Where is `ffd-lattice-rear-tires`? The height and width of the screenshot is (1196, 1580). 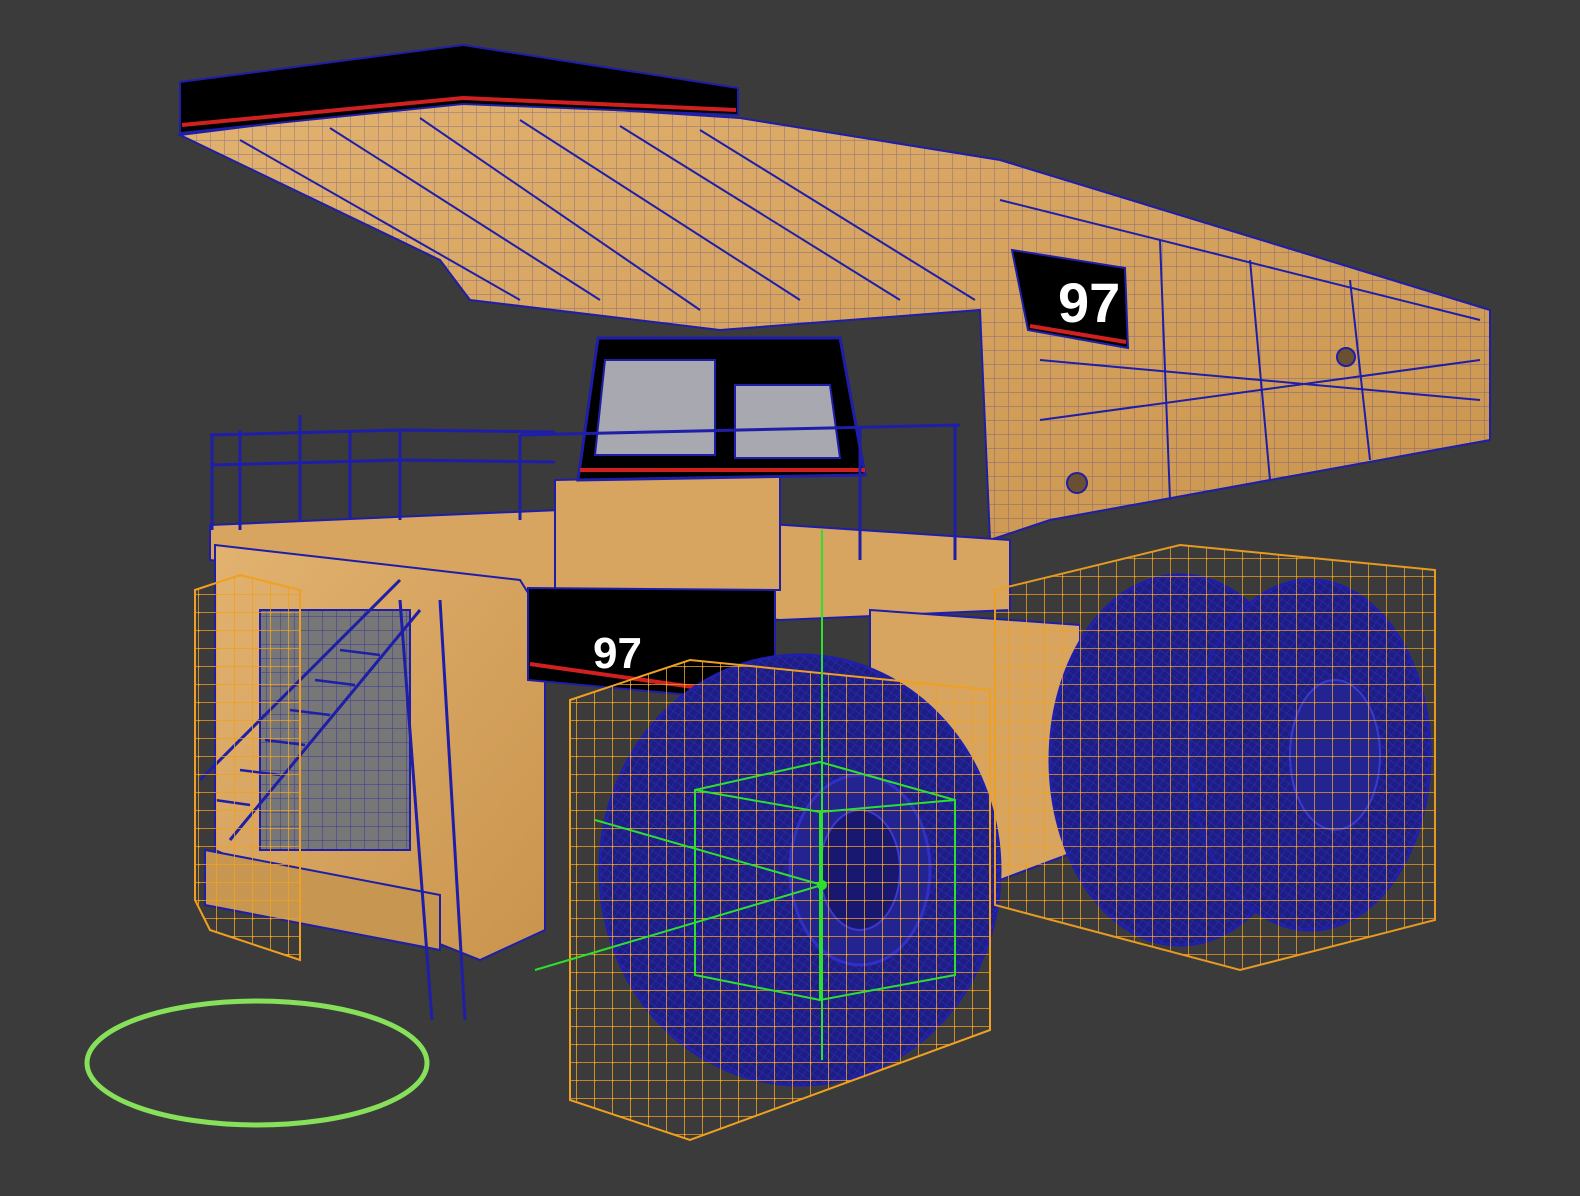 ffd-lattice-rear-tires is located at coordinates (1215, 757).